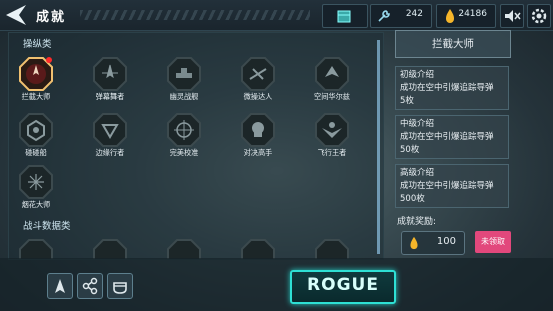 The width and height of the screenshot is (553, 311). What do you see at coordinates (410, 150) in the screenshot?
I see `level-amount: 50枚` at bounding box center [410, 150].